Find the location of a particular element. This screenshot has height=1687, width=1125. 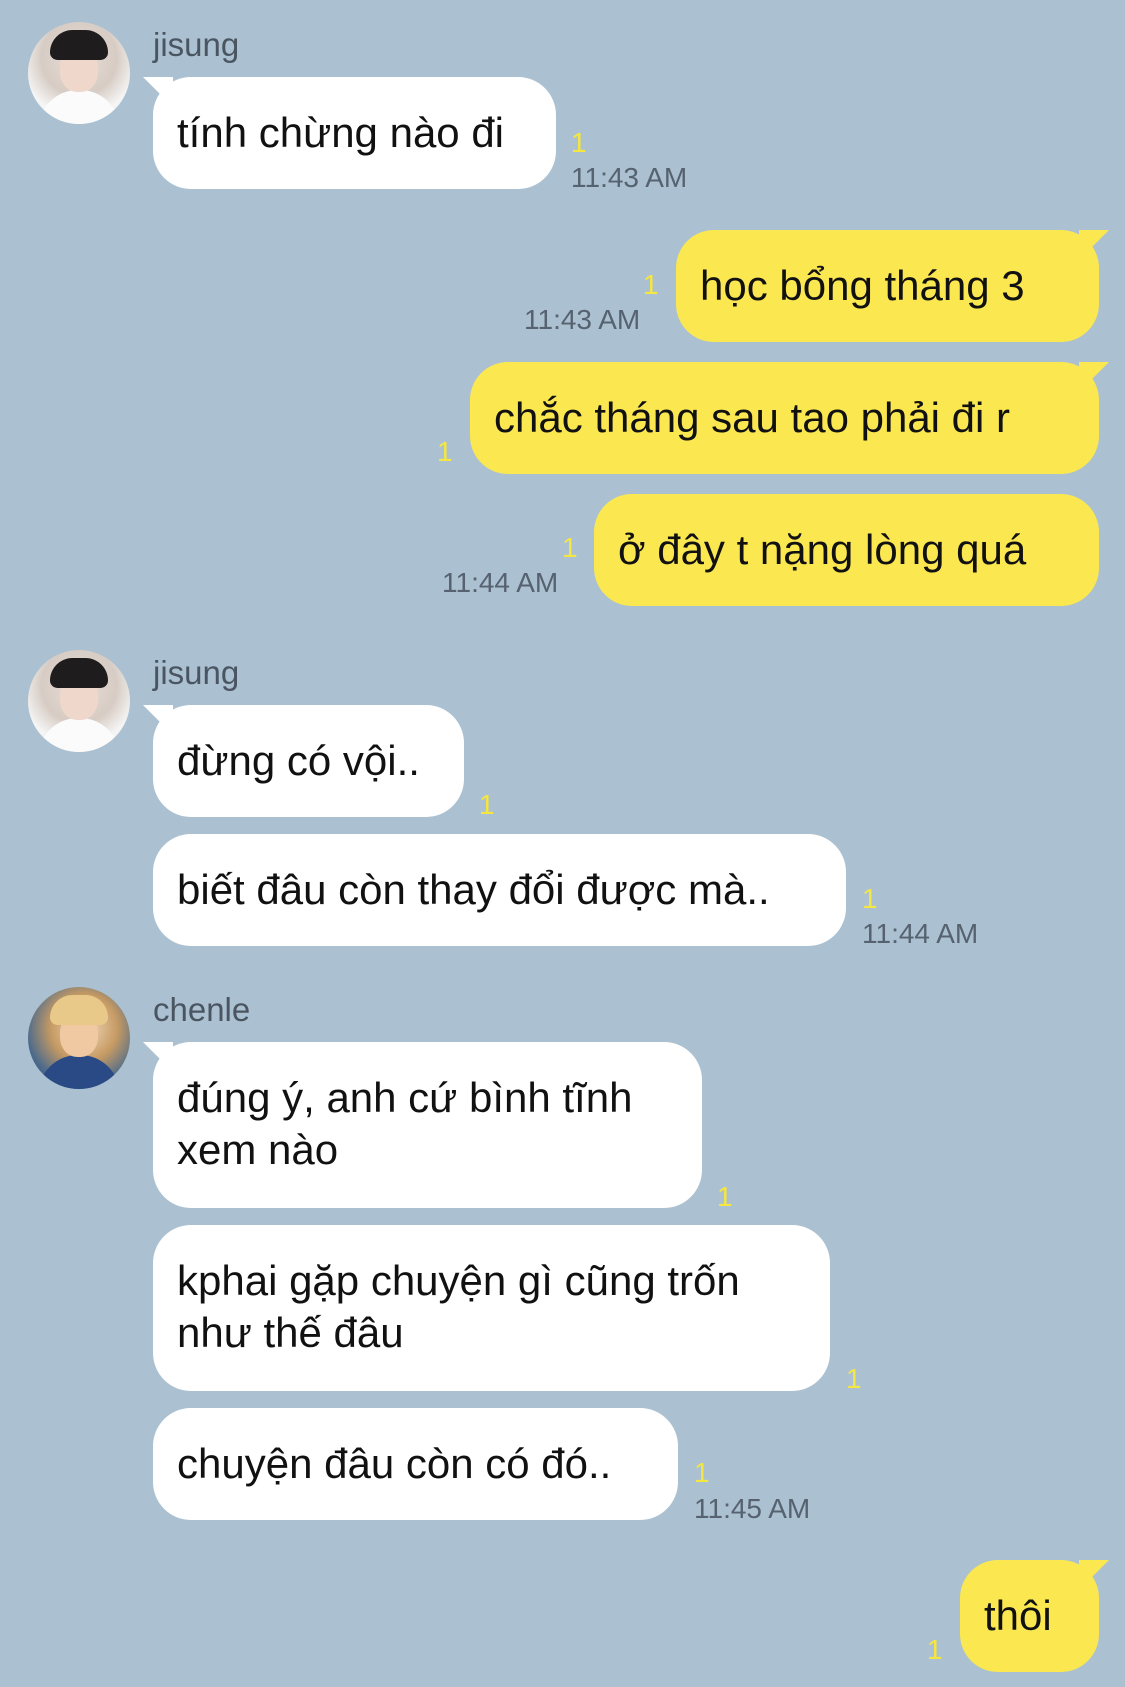

avatar-chenle is located at coordinates (79, 1038).